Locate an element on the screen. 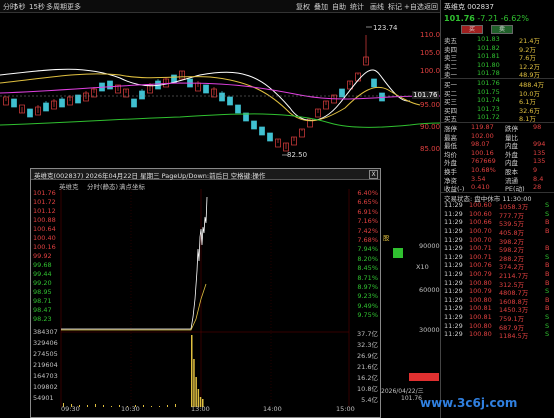 The width and height of the screenshot is (554, 418). price-tick: 98.95 is located at coordinates (42, 292).